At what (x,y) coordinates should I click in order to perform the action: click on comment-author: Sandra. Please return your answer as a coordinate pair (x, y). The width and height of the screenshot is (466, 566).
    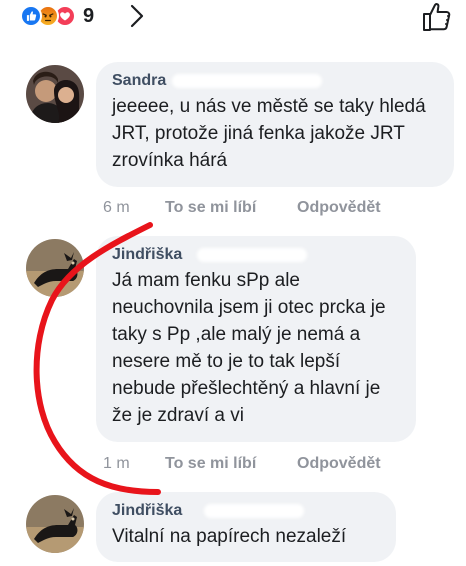
    Looking at the image, I should click on (217, 81).